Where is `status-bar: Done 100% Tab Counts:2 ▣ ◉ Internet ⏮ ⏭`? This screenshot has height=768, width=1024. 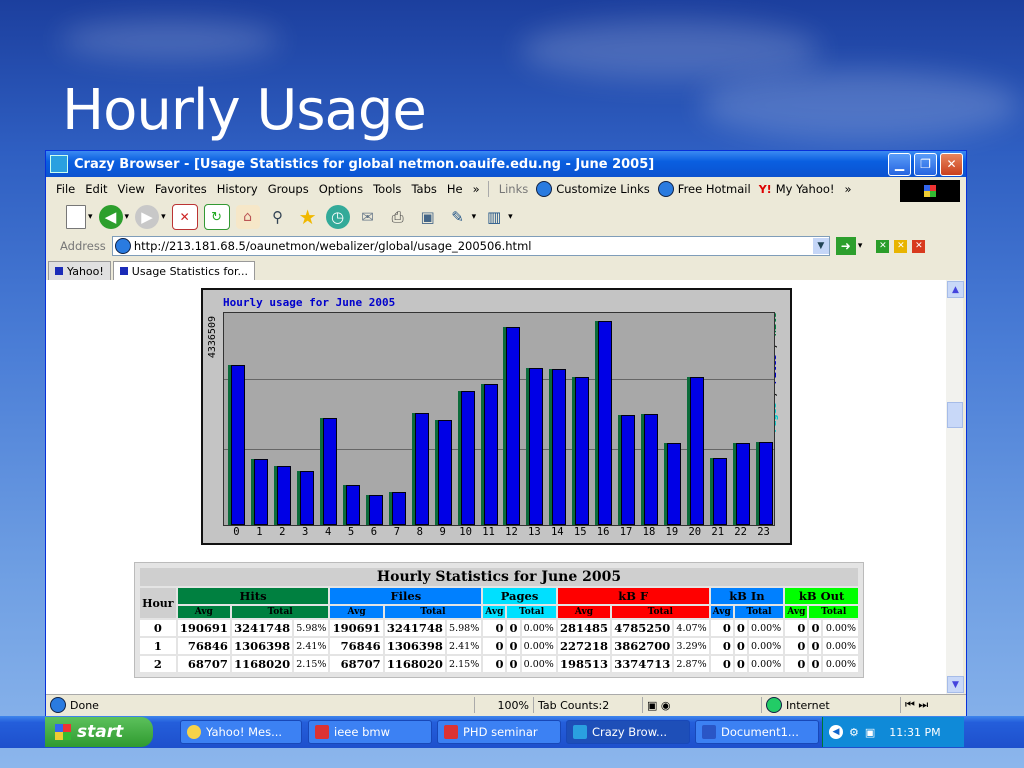
status-bar: Done 100% Tab Counts:2 ▣ ◉ Internet ⏮ ⏭ is located at coordinates (506, 704).